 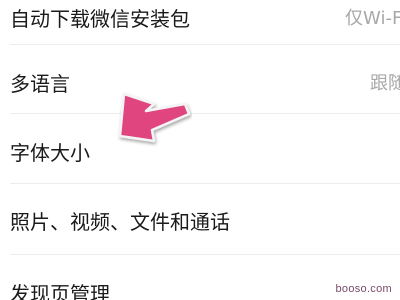 What do you see at coordinates (363, 289) in the screenshot?
I see `watermark: booso.com` at bounding box center [363, 289].